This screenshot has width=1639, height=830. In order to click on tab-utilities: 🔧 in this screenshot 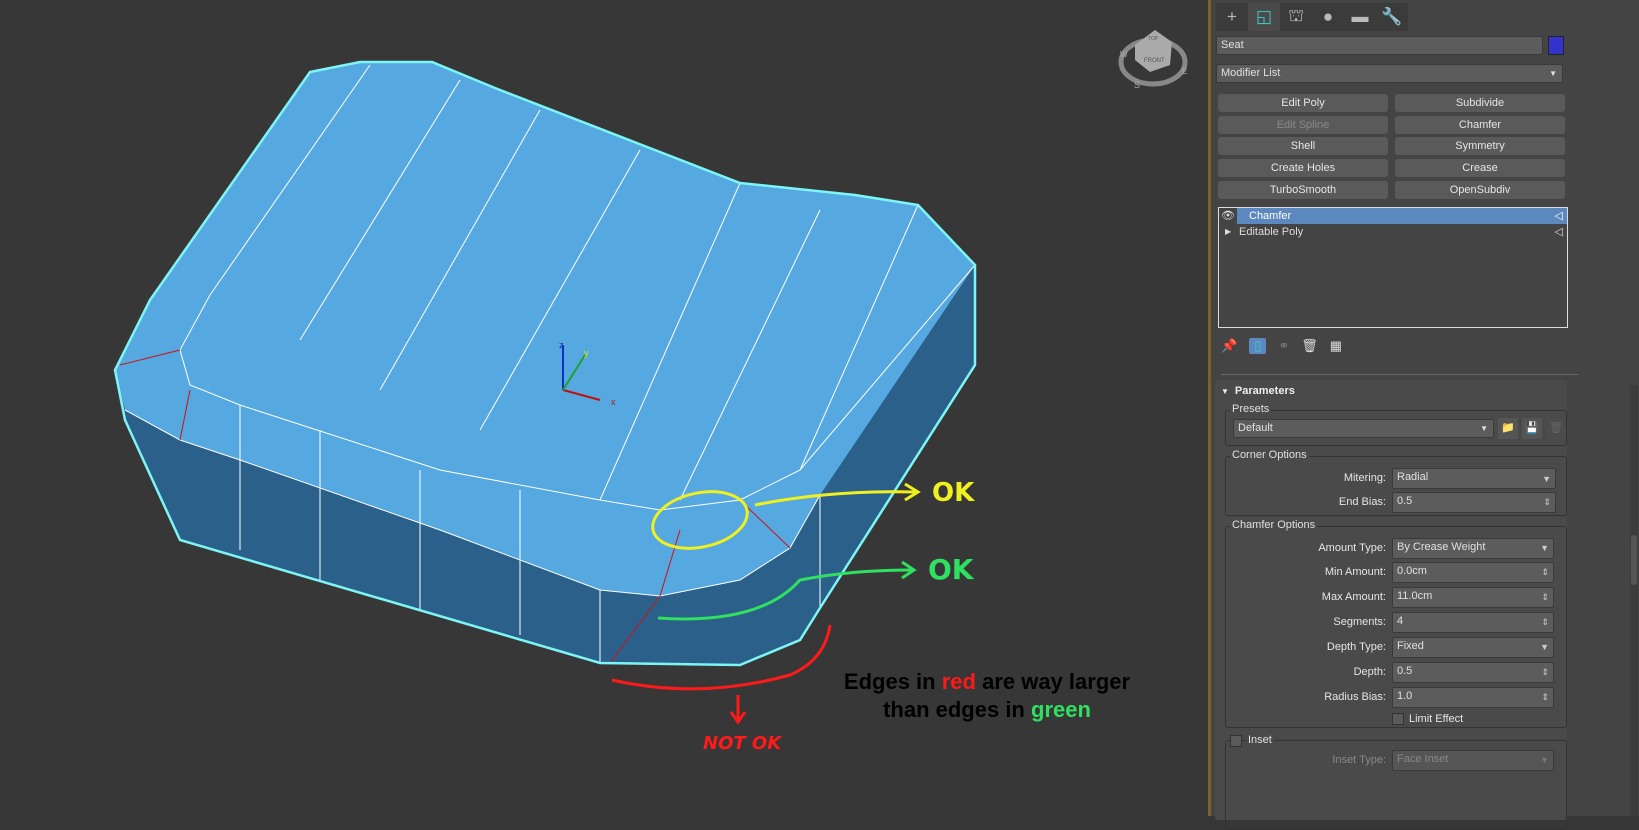, I will do `click(1392, 17)`.